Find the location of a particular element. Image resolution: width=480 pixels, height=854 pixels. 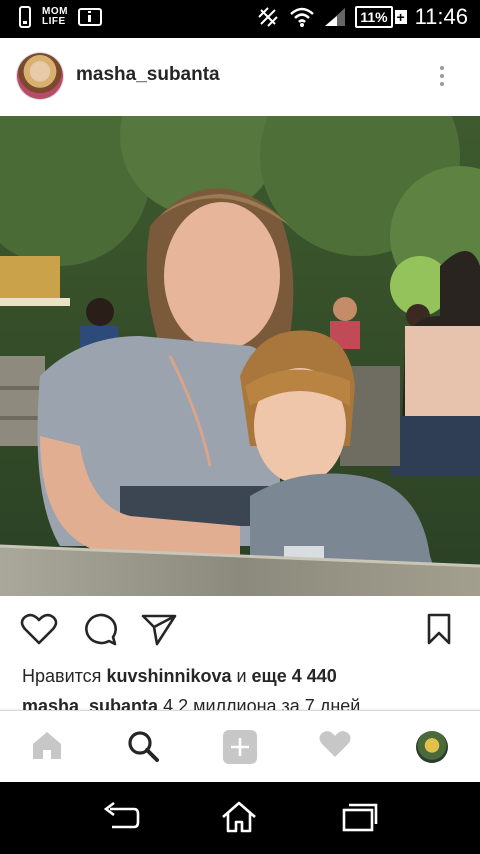

recents-icon is located at coordinates (360, 817).